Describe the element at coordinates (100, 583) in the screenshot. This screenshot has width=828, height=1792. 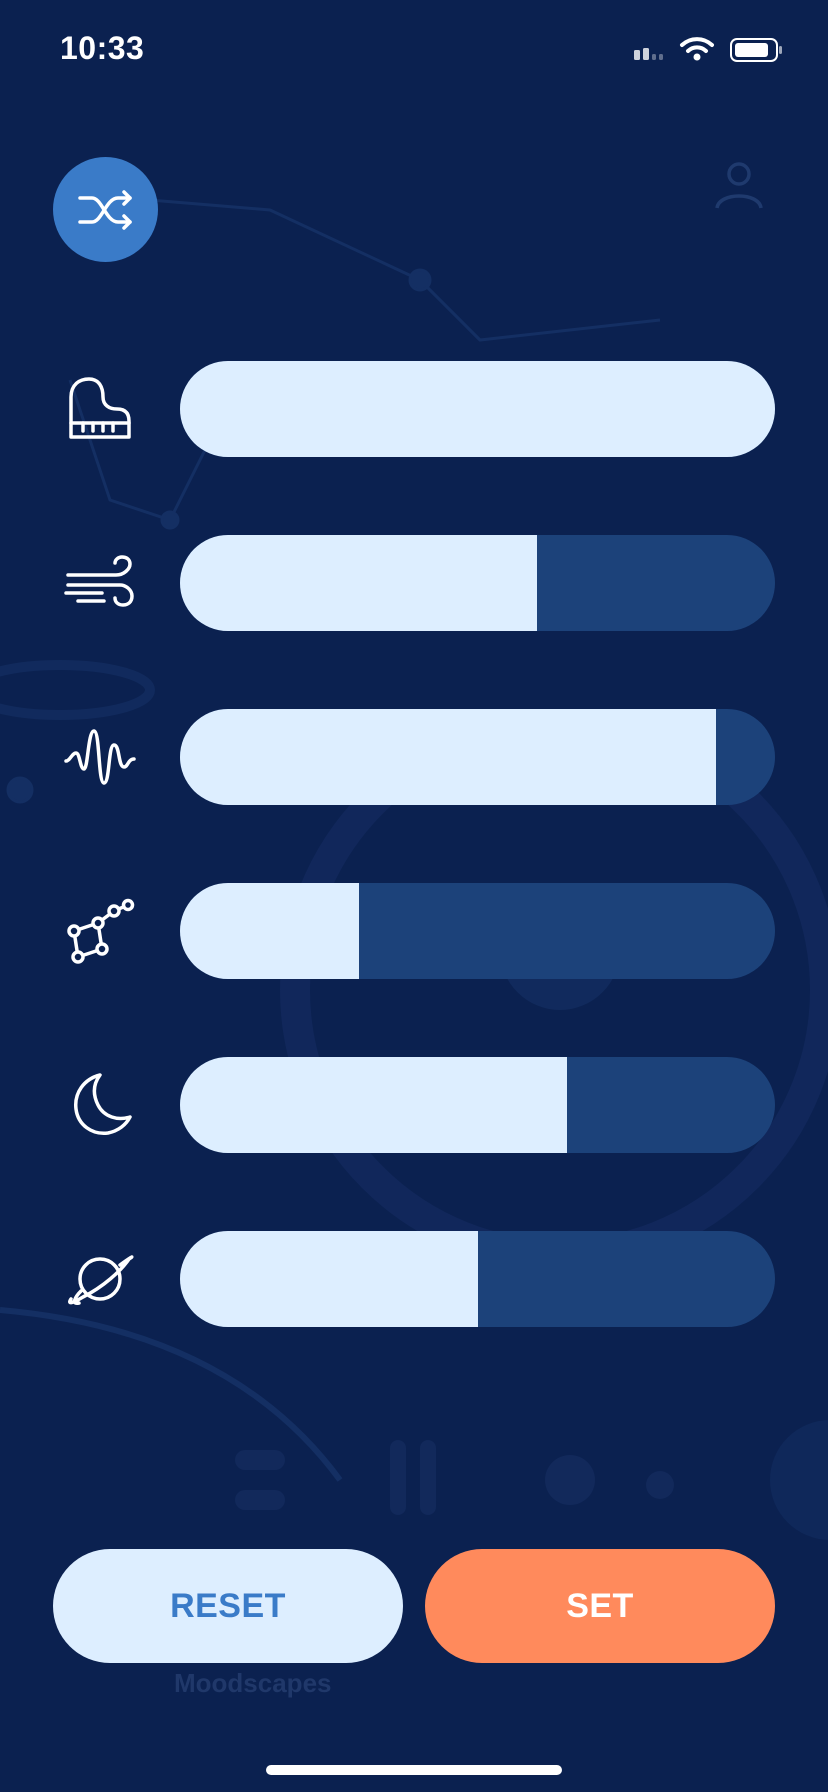
I see `wind-icon` at that location.